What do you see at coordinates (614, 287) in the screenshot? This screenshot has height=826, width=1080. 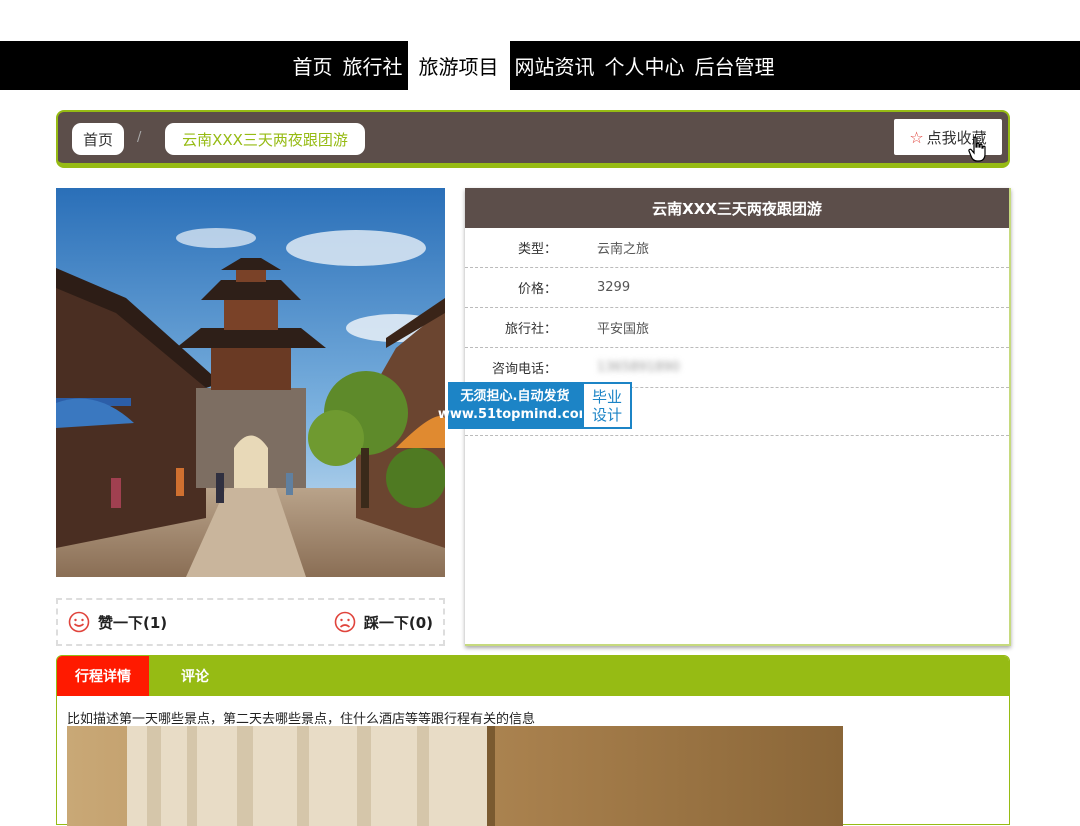 I see `info-value: 3299` at bounding box center [614, 287].